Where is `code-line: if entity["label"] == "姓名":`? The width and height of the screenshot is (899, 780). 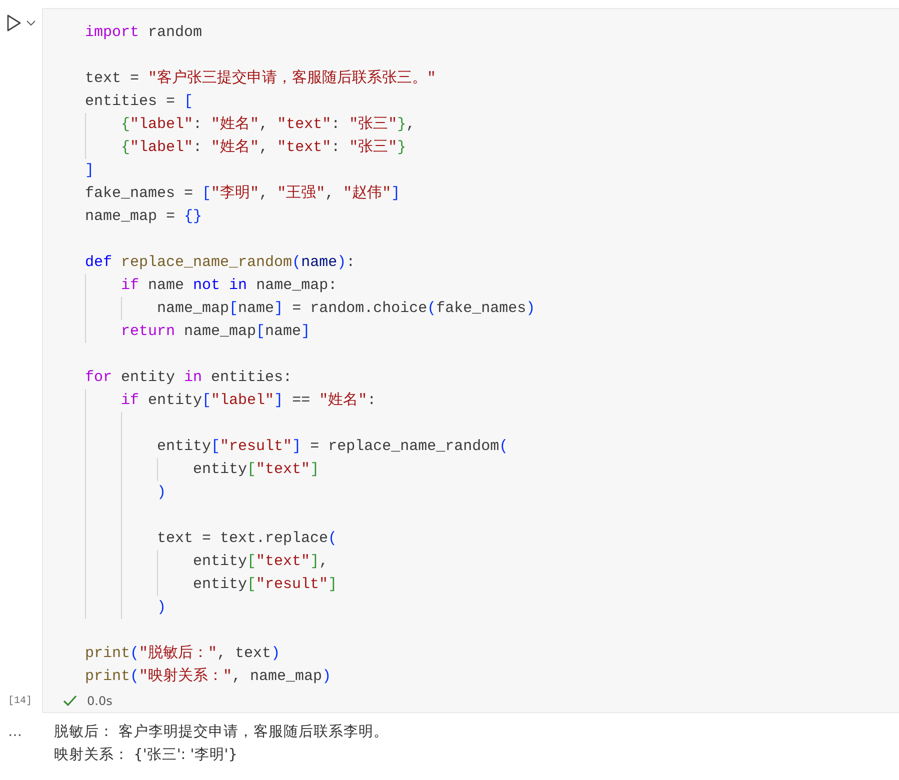 code-line: if entity["label"] == "姓名": is located at coordinates (248, 401).